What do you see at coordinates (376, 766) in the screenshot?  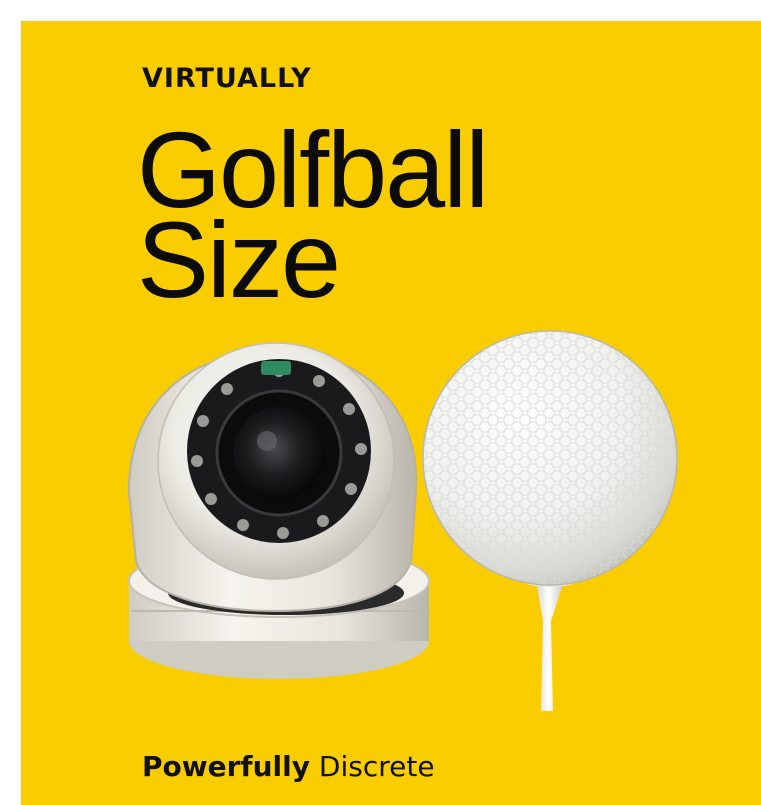 I see `tagline-rest: Discrete` at bounding box center [376, 766].